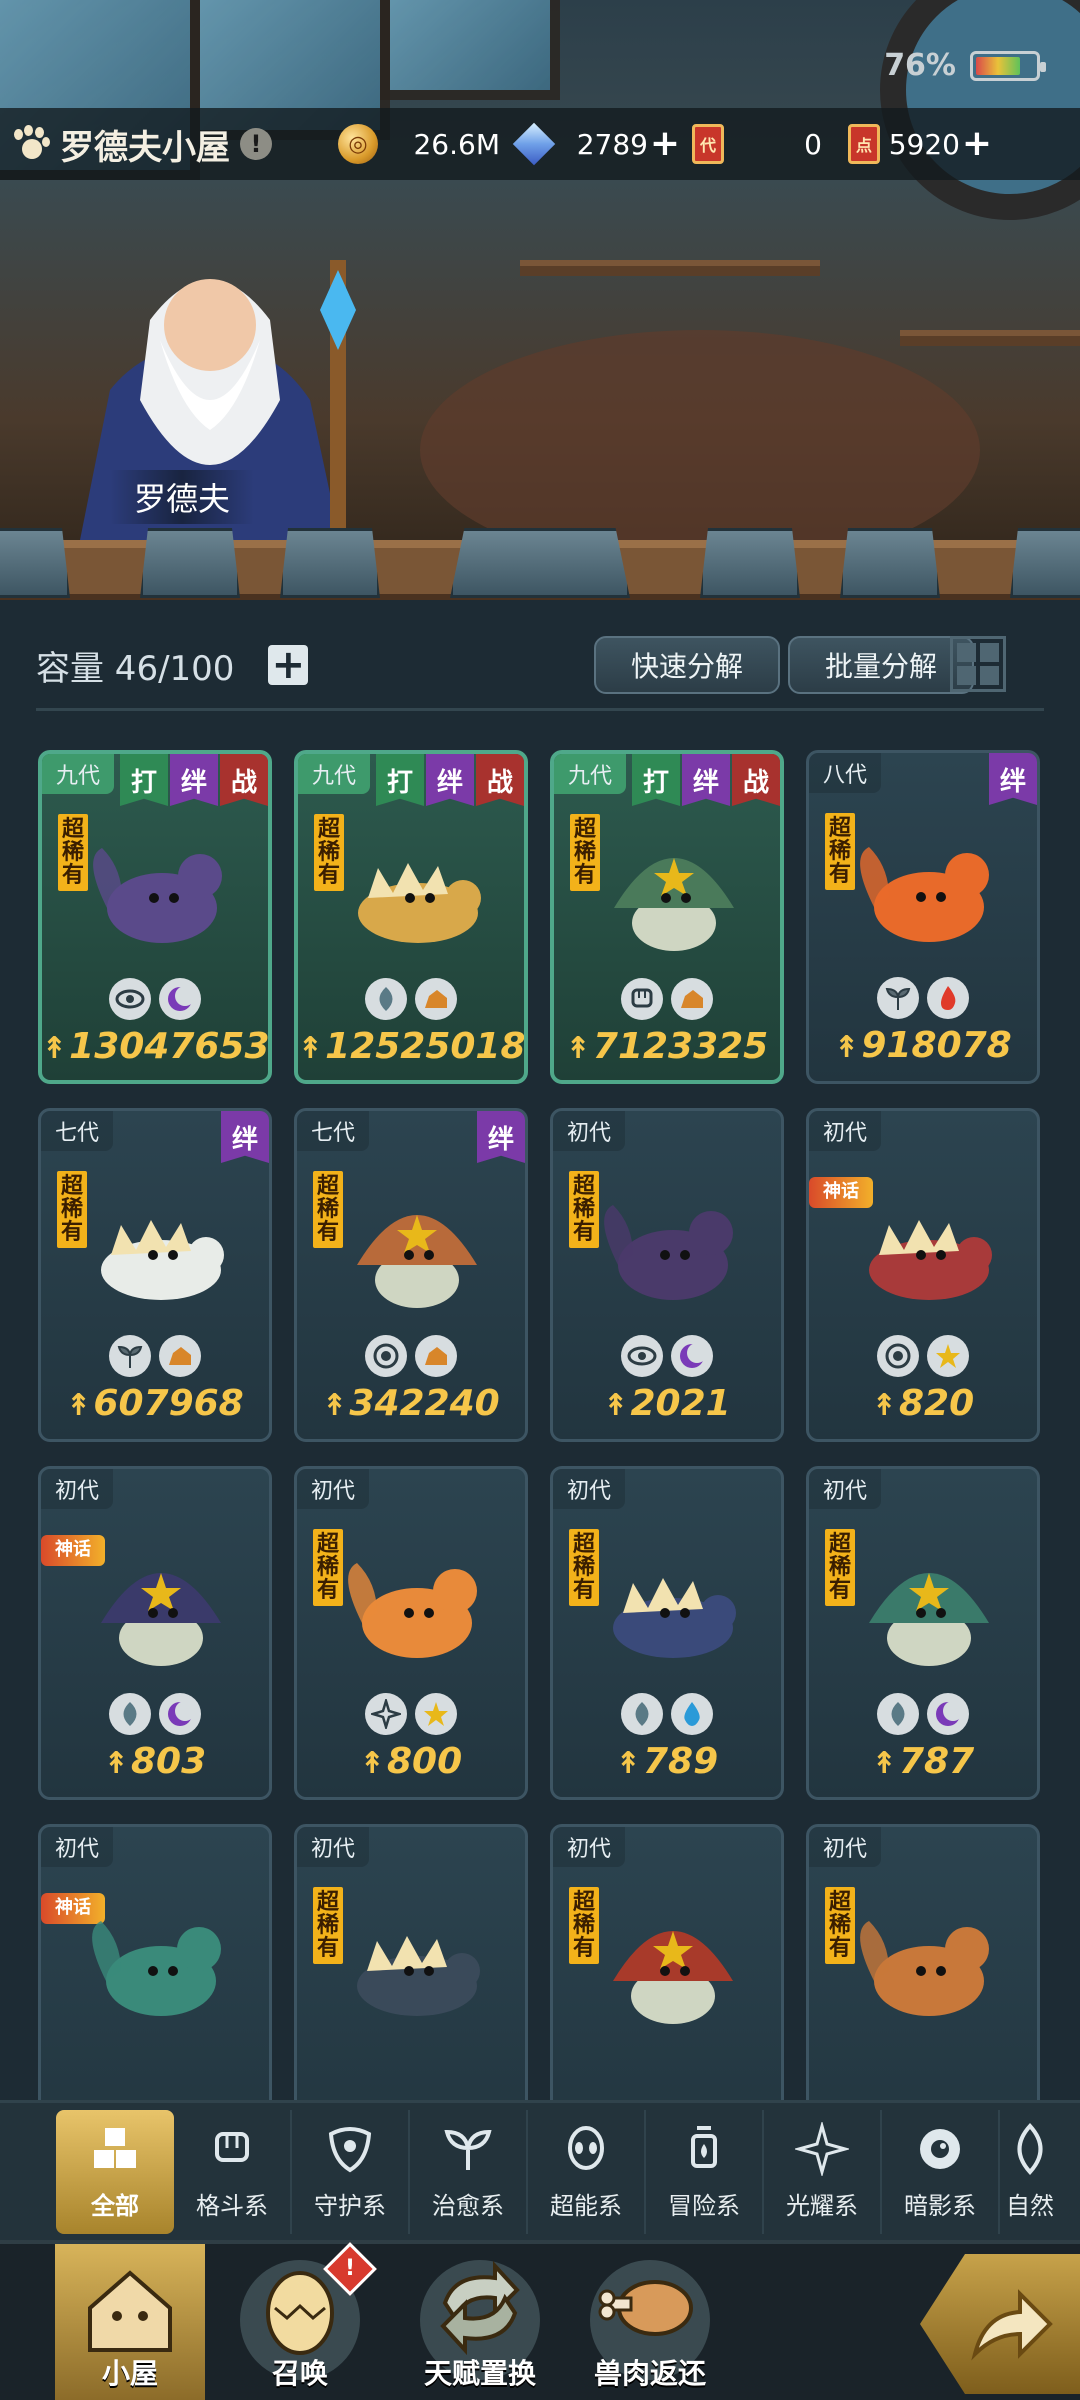  What do you see at coordinates (256, 144) in the screenshot?
I see `info-icon: !` at bounding box center [256, 144].